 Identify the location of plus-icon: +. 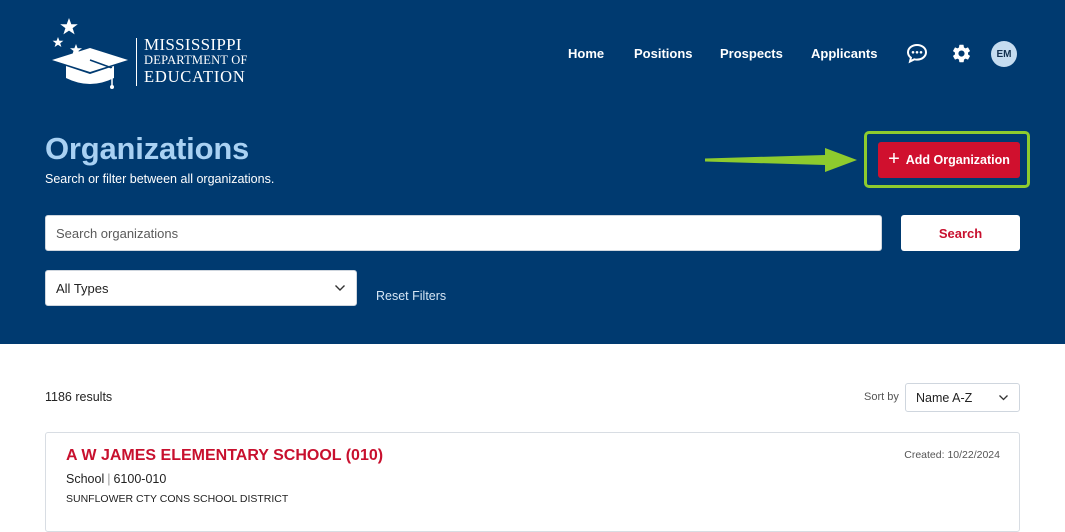
(894, 159).